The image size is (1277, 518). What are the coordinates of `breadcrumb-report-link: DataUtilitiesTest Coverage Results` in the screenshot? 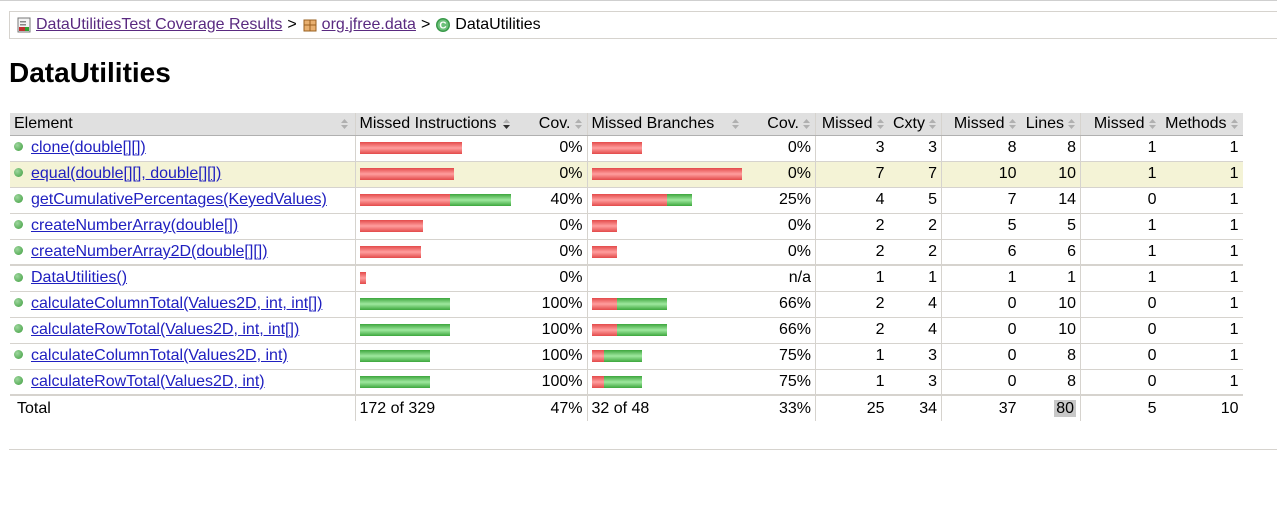 It's located at (159, 25).